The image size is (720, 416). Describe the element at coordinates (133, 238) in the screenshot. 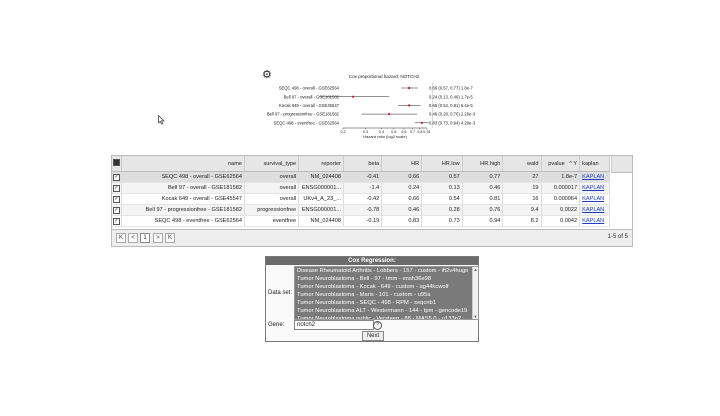

I see `prev-page-button: <` at that location.